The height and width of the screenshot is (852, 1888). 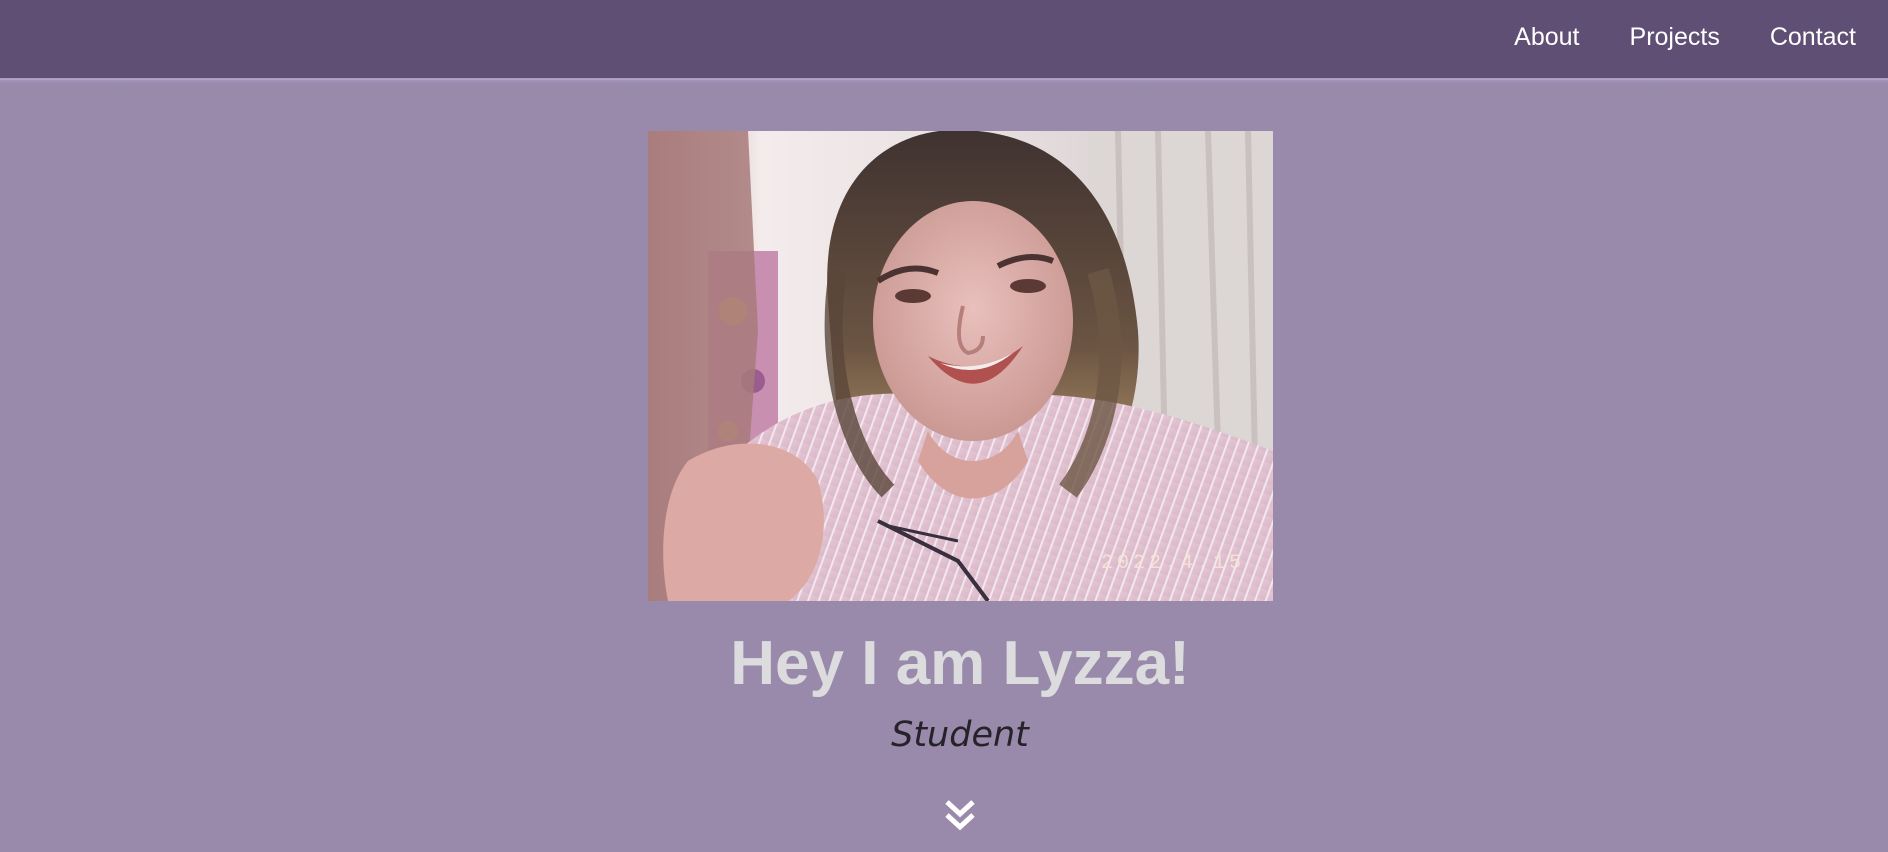 What do you see at coordinates (1546, 37) in the screenshot?
I see `nav-link-about: About` at bounding box center [1546, 37].